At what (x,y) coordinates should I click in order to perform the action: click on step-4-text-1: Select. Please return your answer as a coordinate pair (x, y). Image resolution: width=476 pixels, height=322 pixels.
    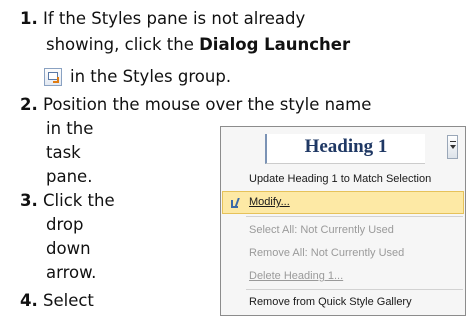
    Looking at the image, I should click on (68, 300).